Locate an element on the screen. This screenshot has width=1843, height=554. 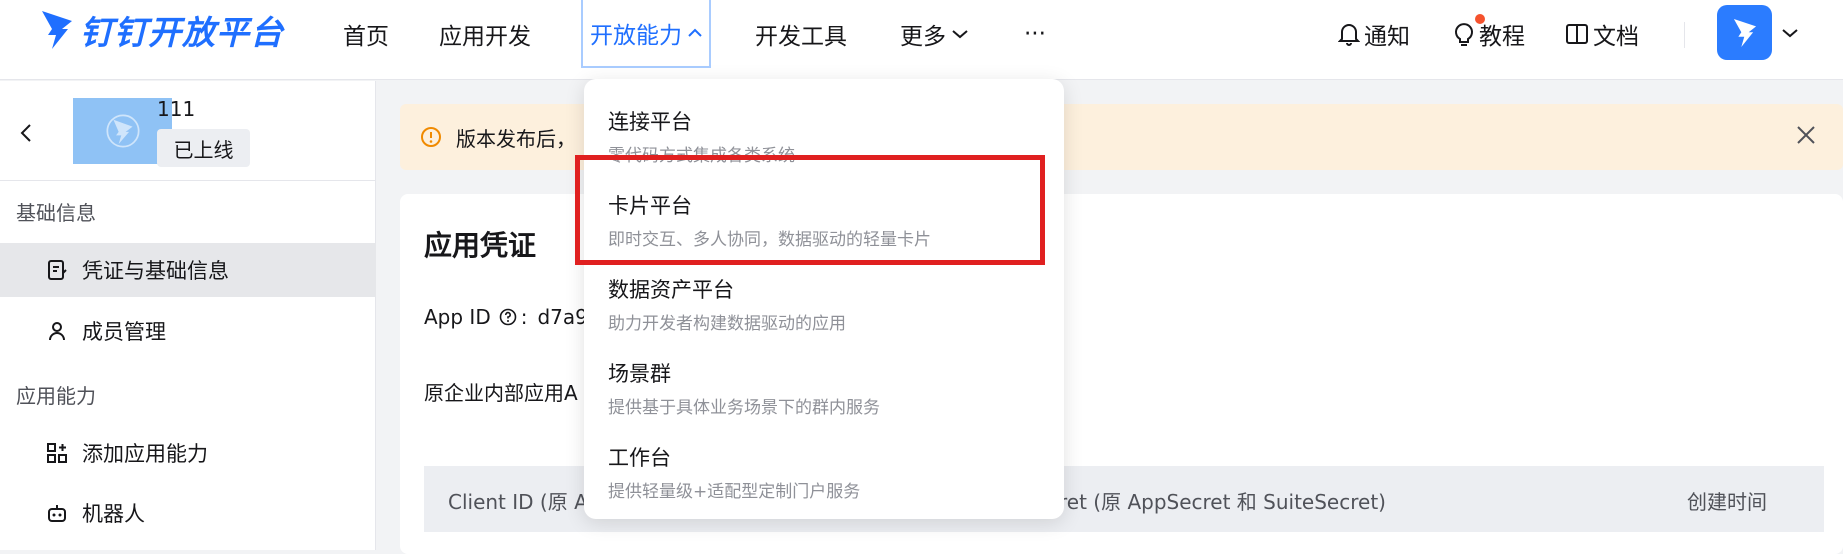
app-id-field: App ID : d7a9 is located at coordinates (506, 317).